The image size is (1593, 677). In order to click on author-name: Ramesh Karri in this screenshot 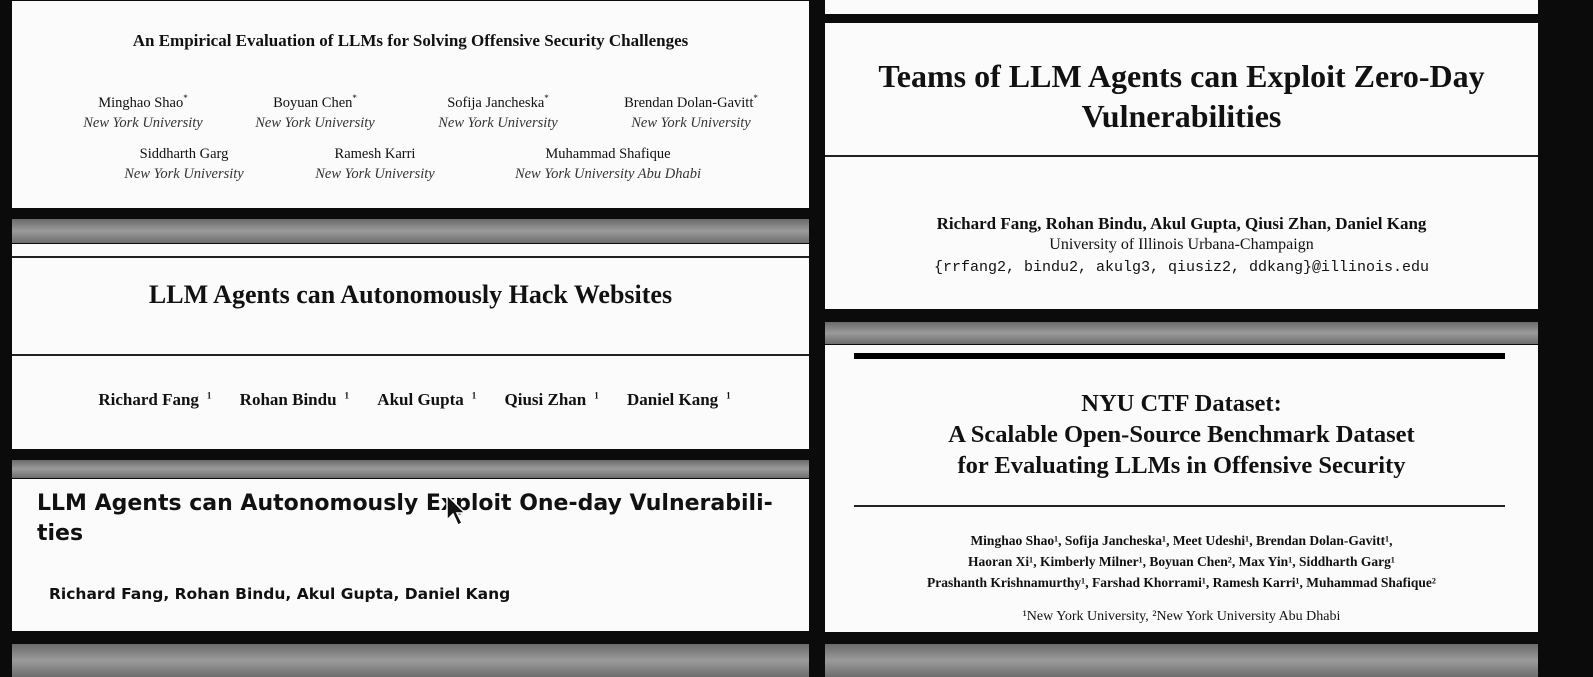, I will do `click(375, 154)`.